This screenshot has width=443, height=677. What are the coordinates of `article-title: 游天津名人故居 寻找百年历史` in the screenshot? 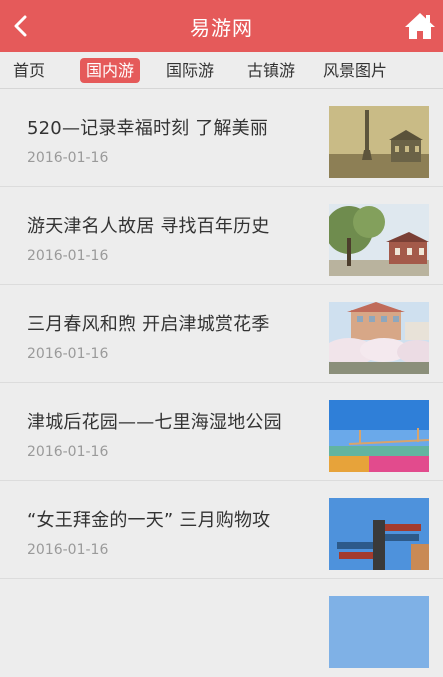 It's located at (148, 226).